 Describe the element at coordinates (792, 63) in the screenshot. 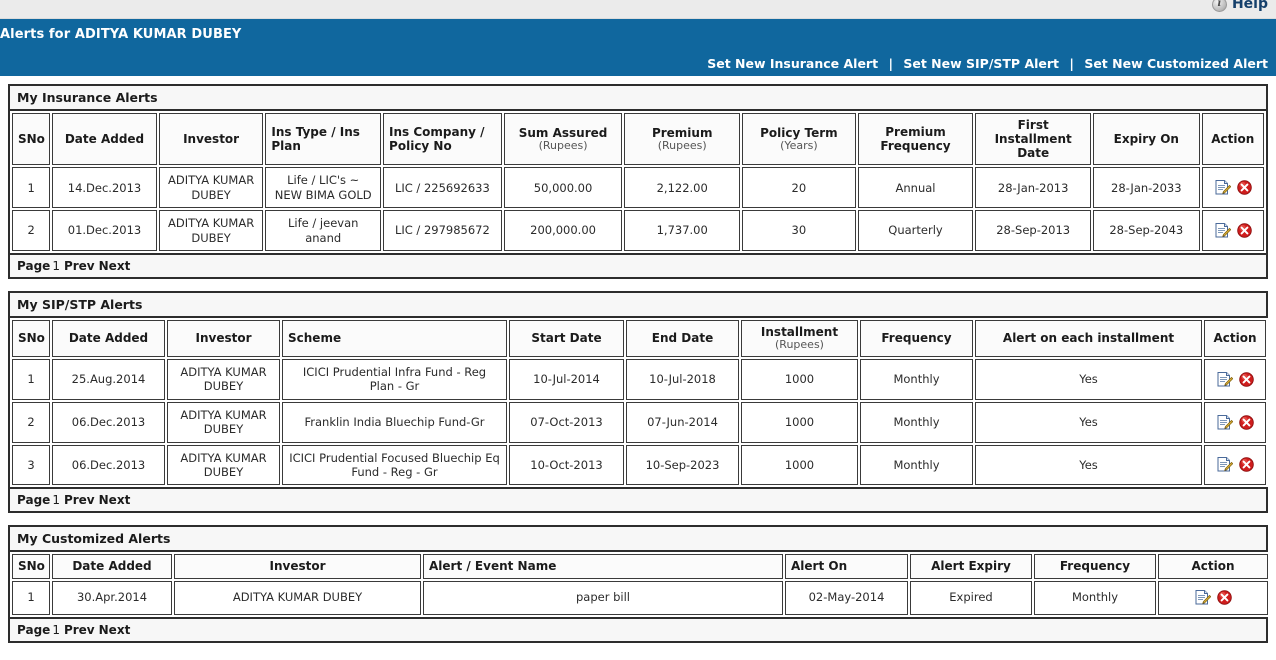

I see `set-new-insurance-alert-link: Set New Insurance Alert` at that location.